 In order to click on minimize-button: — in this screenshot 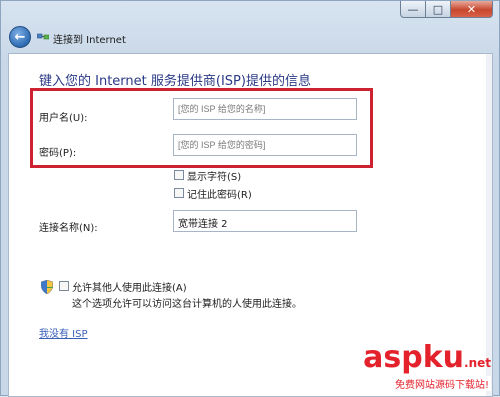, I will do `click(413, 9)`.